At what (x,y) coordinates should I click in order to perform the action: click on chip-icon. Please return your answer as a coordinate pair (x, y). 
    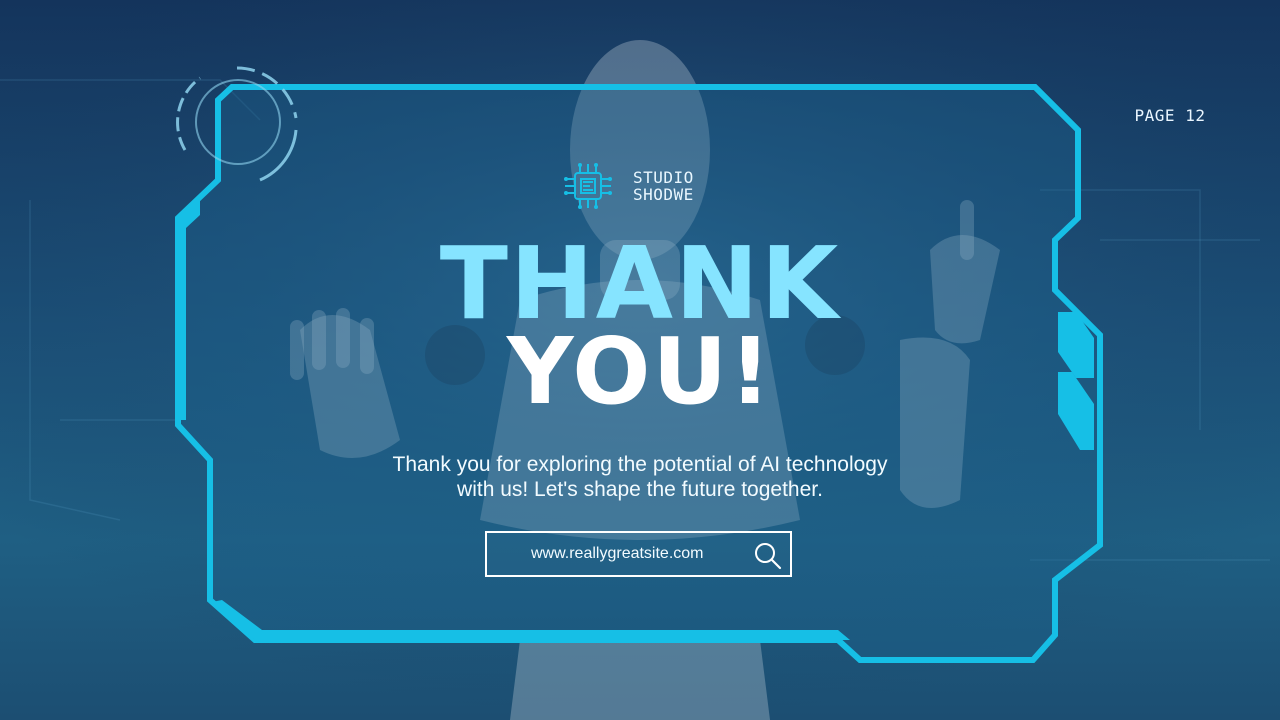
    Looking at the image, I should click on (588, 186).